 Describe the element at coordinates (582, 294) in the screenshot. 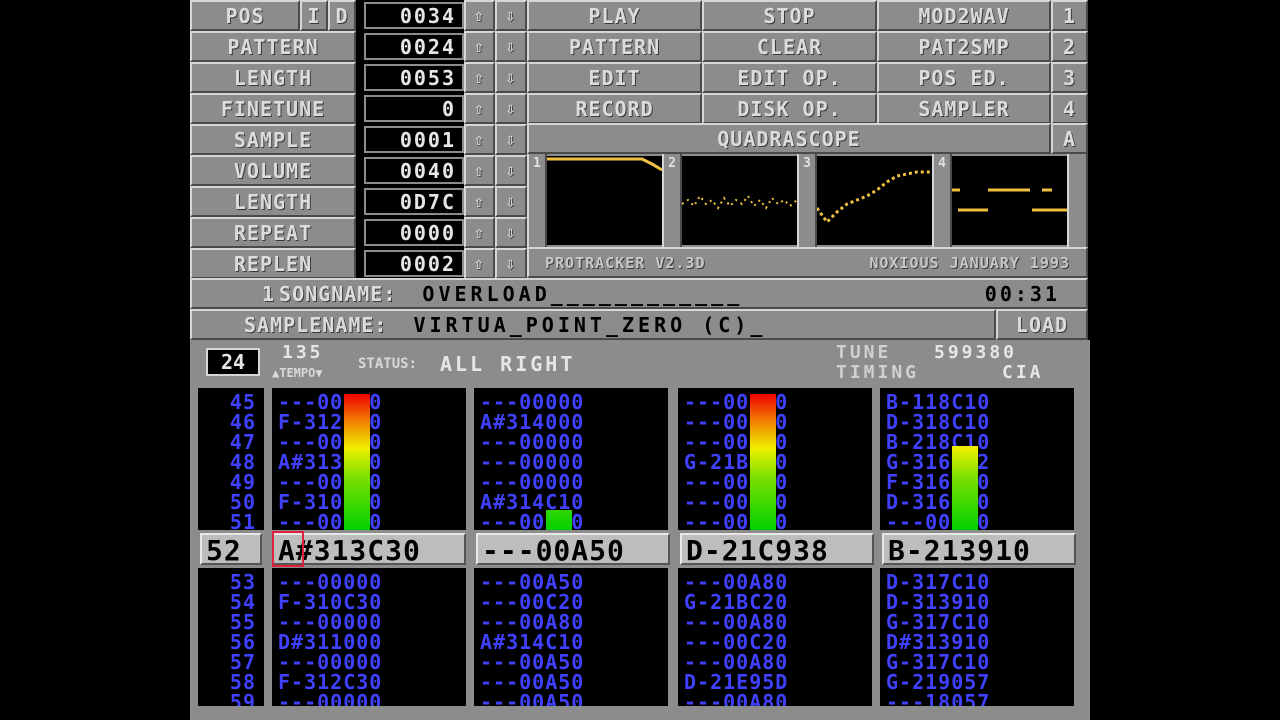

I see `songname-value: OVERLOAD____________` at that location.